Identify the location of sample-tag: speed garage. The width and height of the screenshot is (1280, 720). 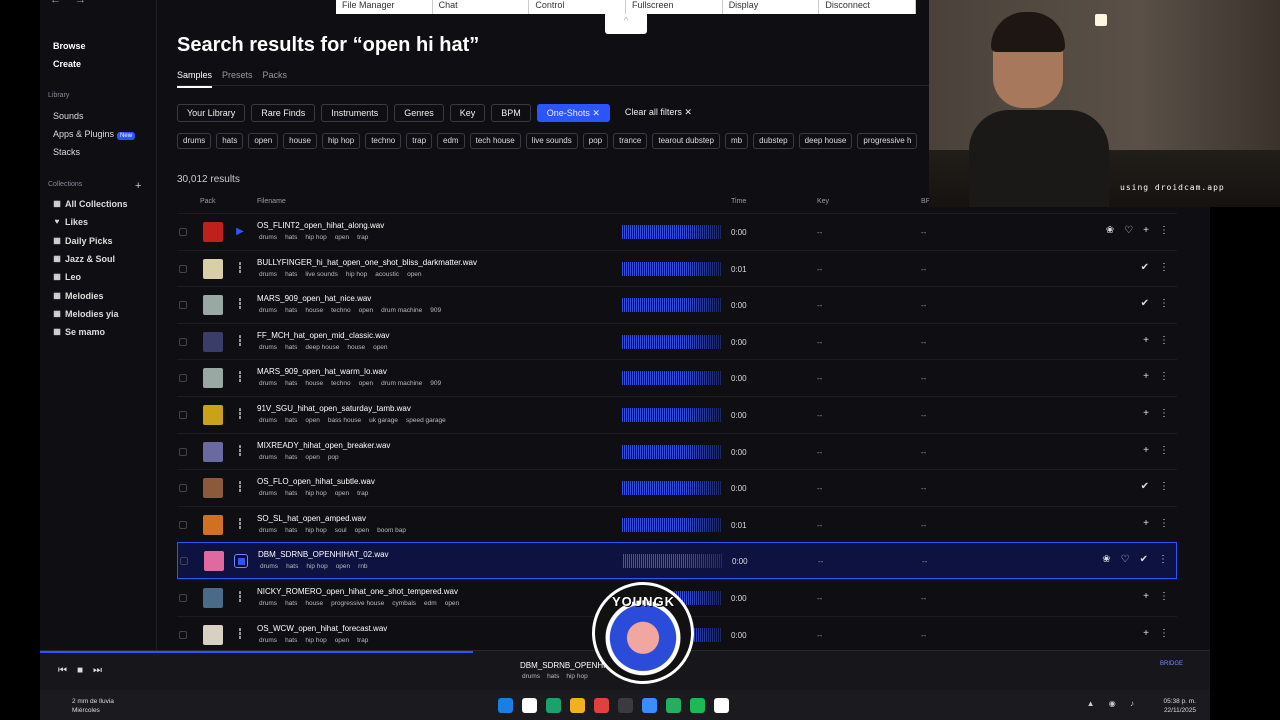
(426, 420).